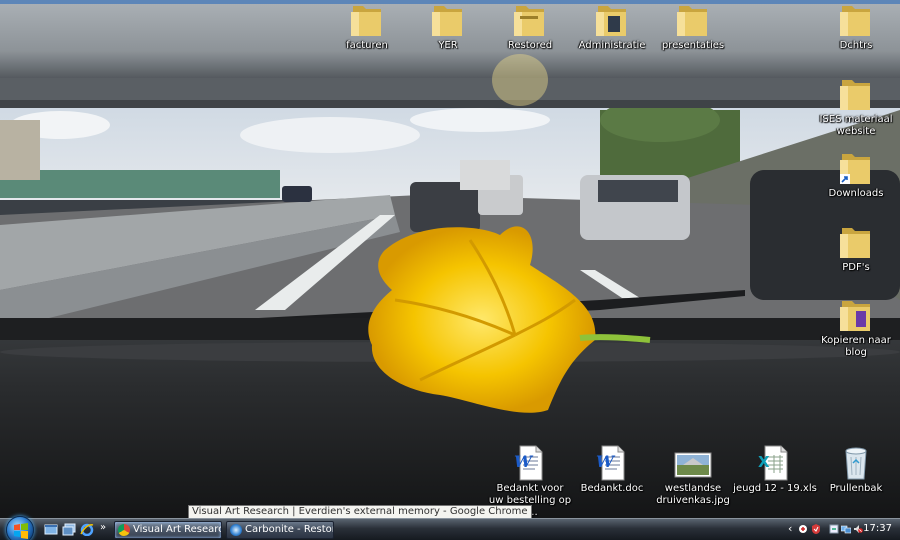  Describe the element at coordinates (877, 528) in the screenshot. I see `taskbar-clock: 17:37` at that location.